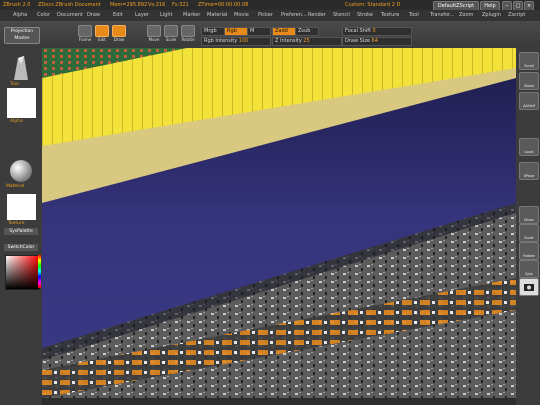  Describe the element at coordinates (529, 81) in the screenshot. I see `zoom-button: Zoom` at that location.